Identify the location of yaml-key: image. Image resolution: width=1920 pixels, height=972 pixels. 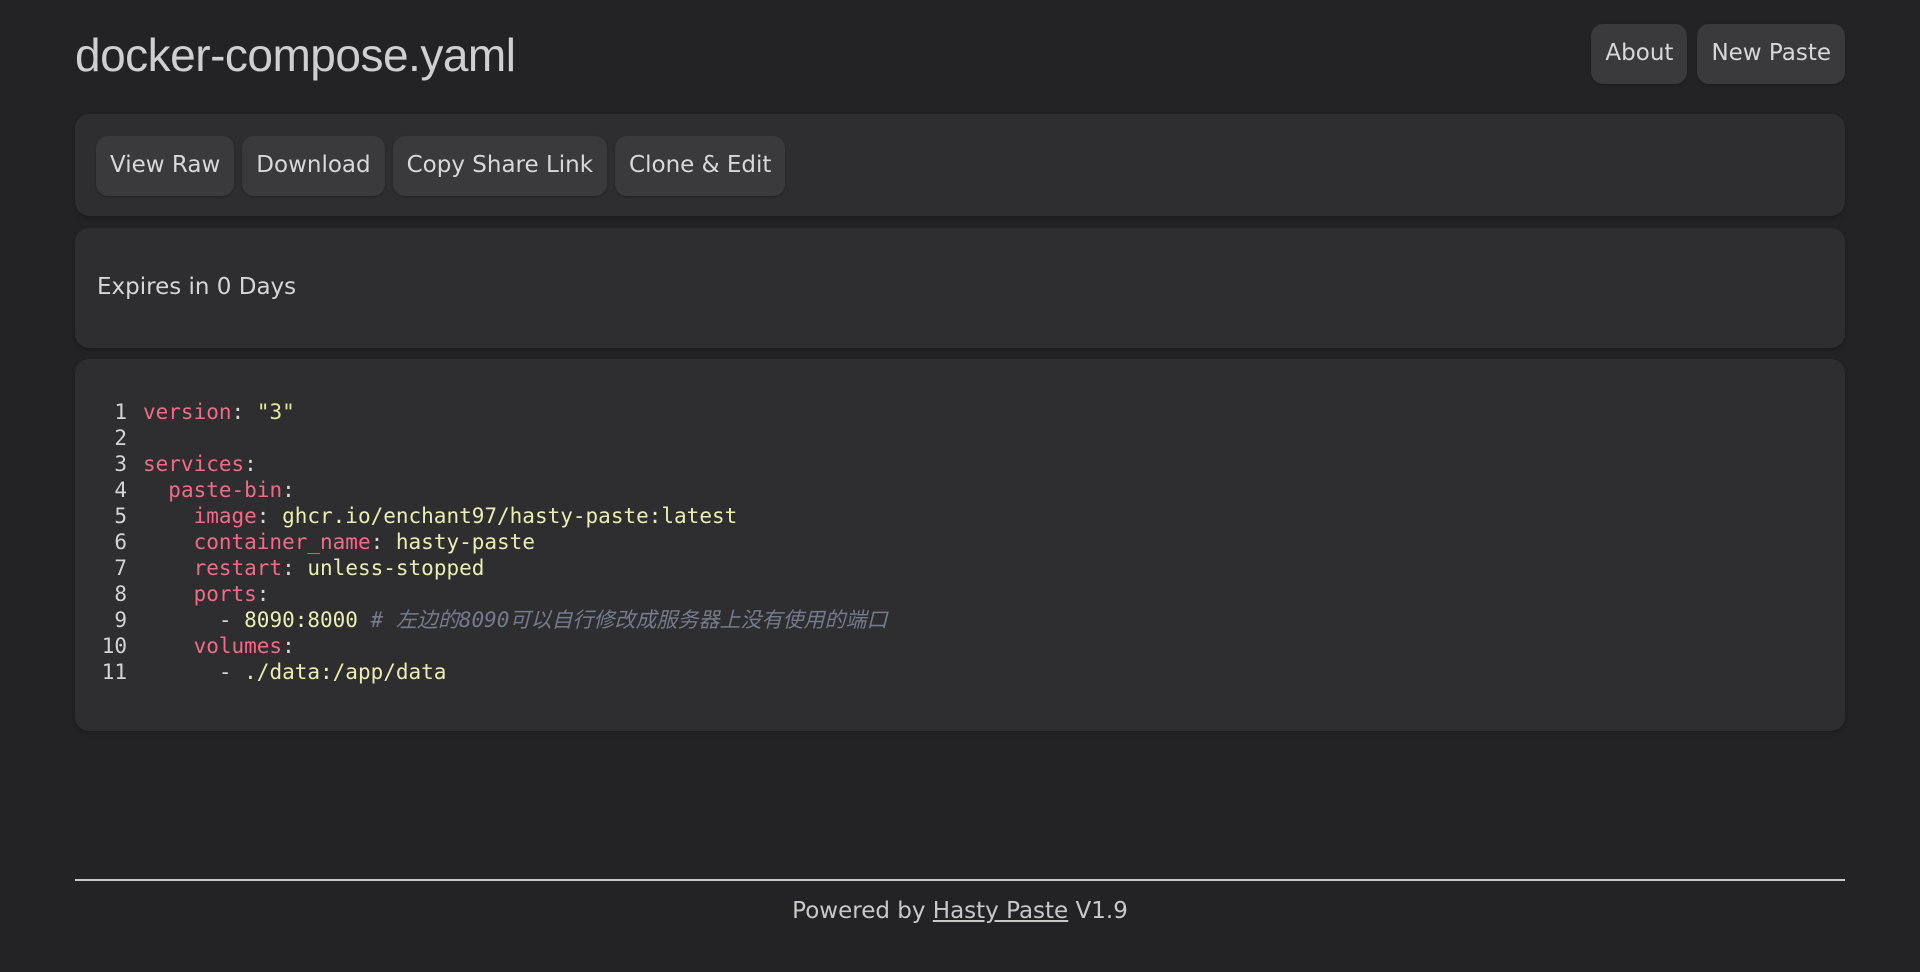
(225, 516).